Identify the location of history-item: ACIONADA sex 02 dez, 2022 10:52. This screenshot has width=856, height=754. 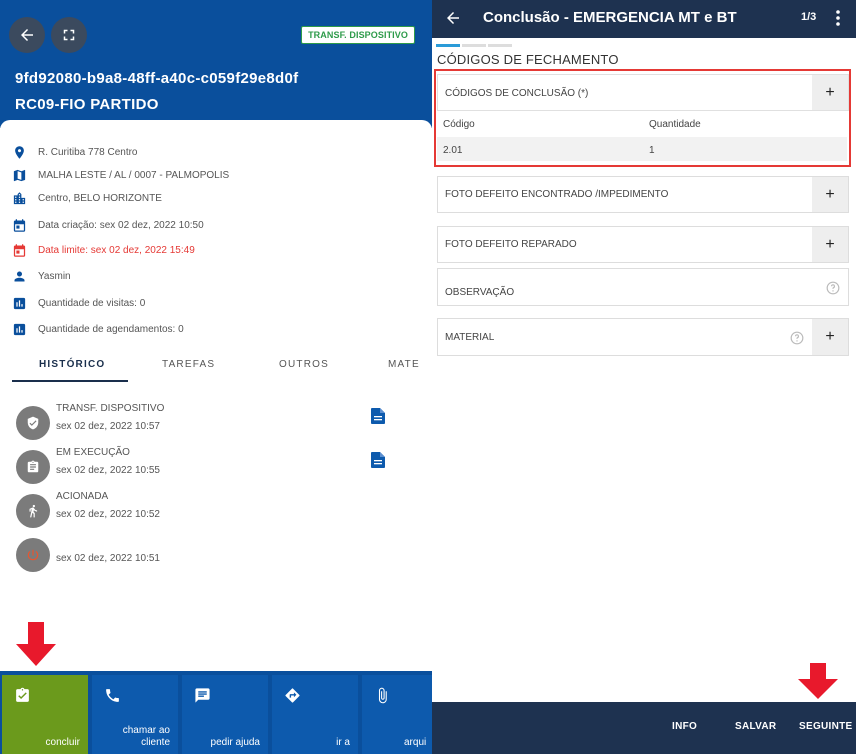
(216, 511).